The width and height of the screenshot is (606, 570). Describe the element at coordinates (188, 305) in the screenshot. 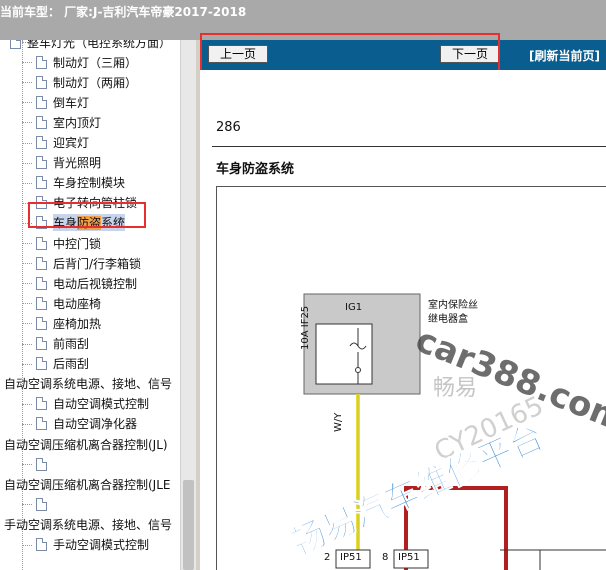

I see `sidebar-scrollbar` at that location.